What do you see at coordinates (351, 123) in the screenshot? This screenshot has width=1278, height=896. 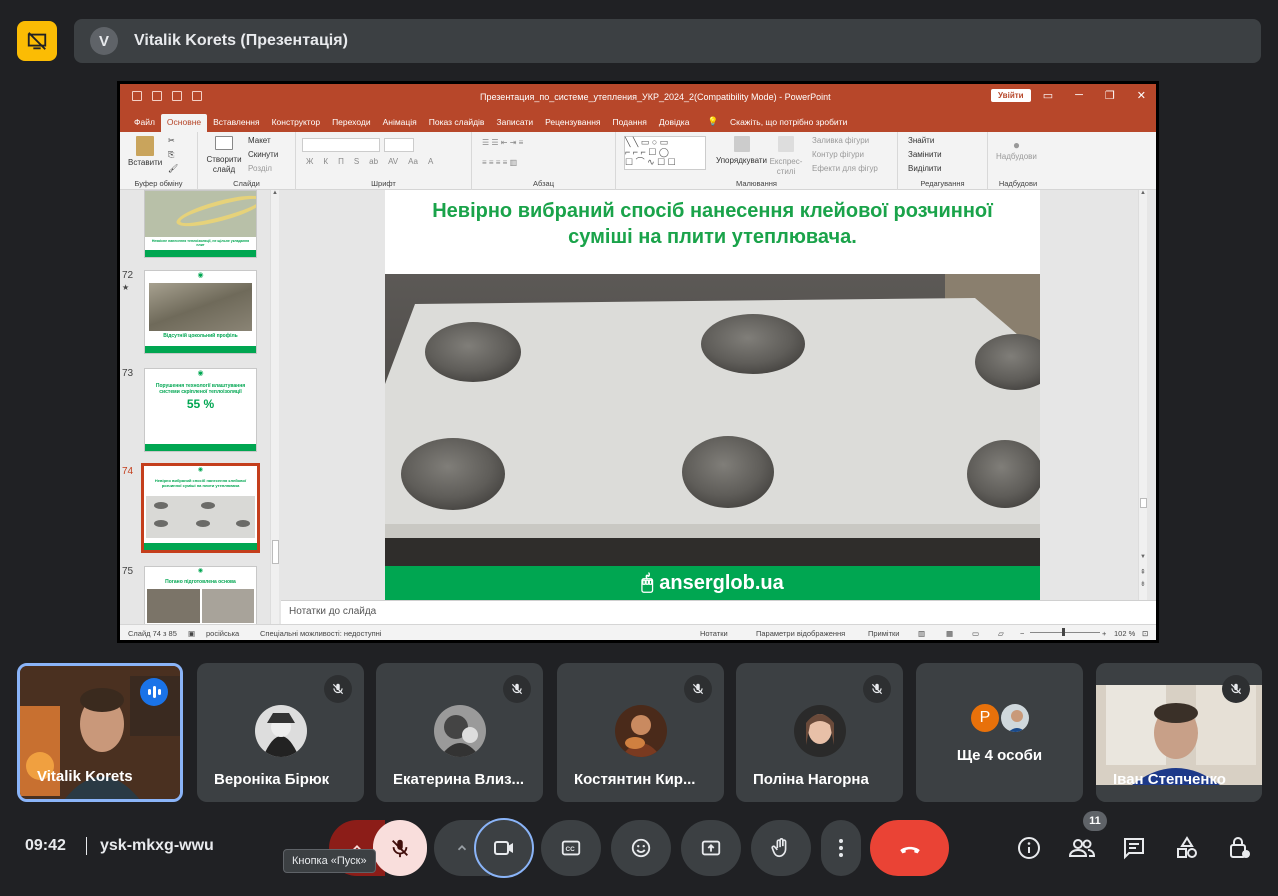 I see `ribbon-tab: Переходи` at bounding box center [351, 123].